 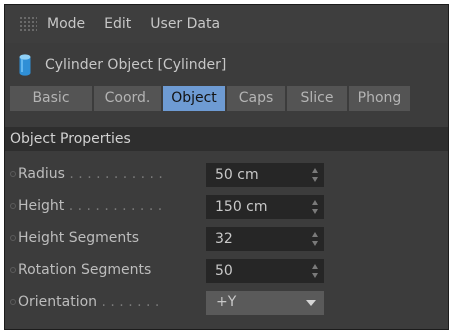 I want to click on orientation-dropdown: +Y, so click(x=265, y=303).